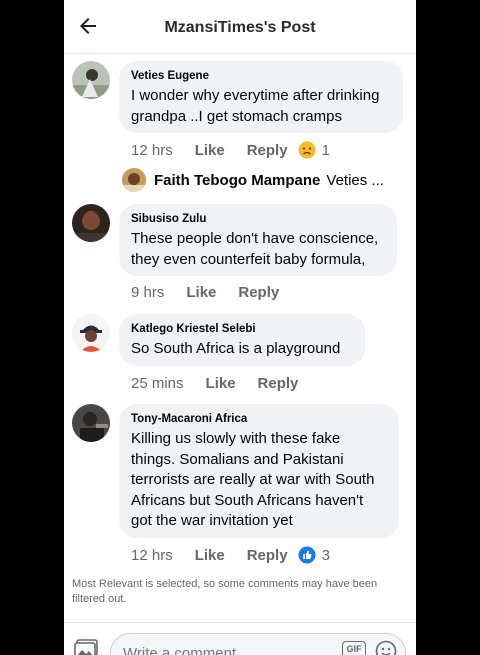 This screenshot has height=655, width=480. What do you see at coordinates (148, 292) in the screenshot?
I see `comment-time: 9 hrs` at bounding box center [148, 292].